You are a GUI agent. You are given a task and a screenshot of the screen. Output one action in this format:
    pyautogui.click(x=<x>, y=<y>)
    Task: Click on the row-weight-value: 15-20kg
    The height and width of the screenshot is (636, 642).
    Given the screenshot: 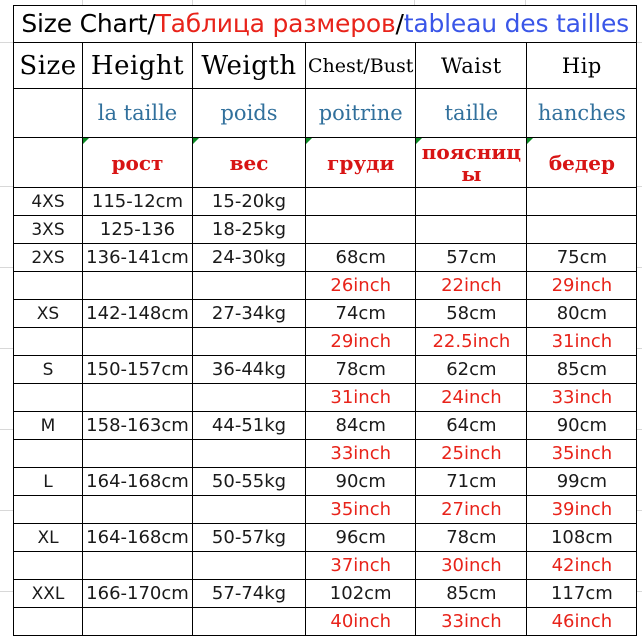 What is the action you would take?
    pyautogui.click(x=249, y=201)
    